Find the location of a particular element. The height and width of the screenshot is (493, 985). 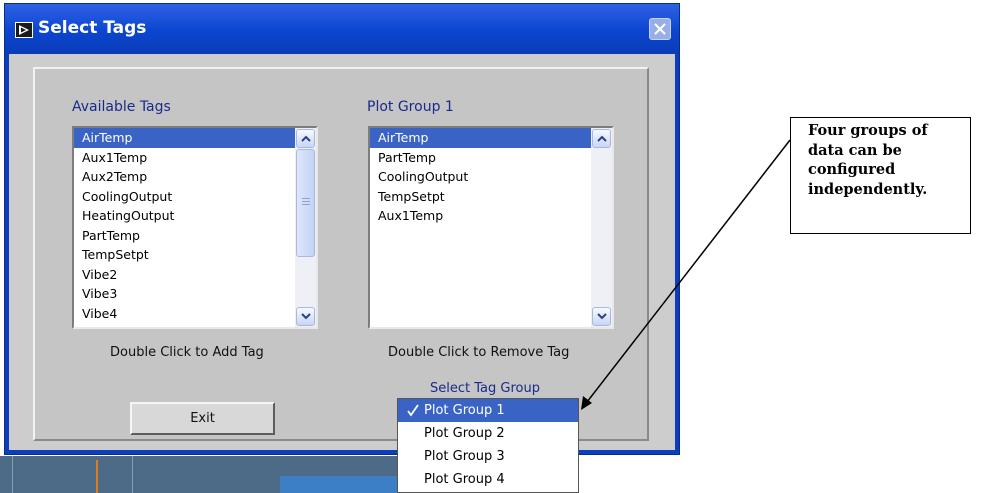

labview-run-icon is located at coordinates (24, 30).